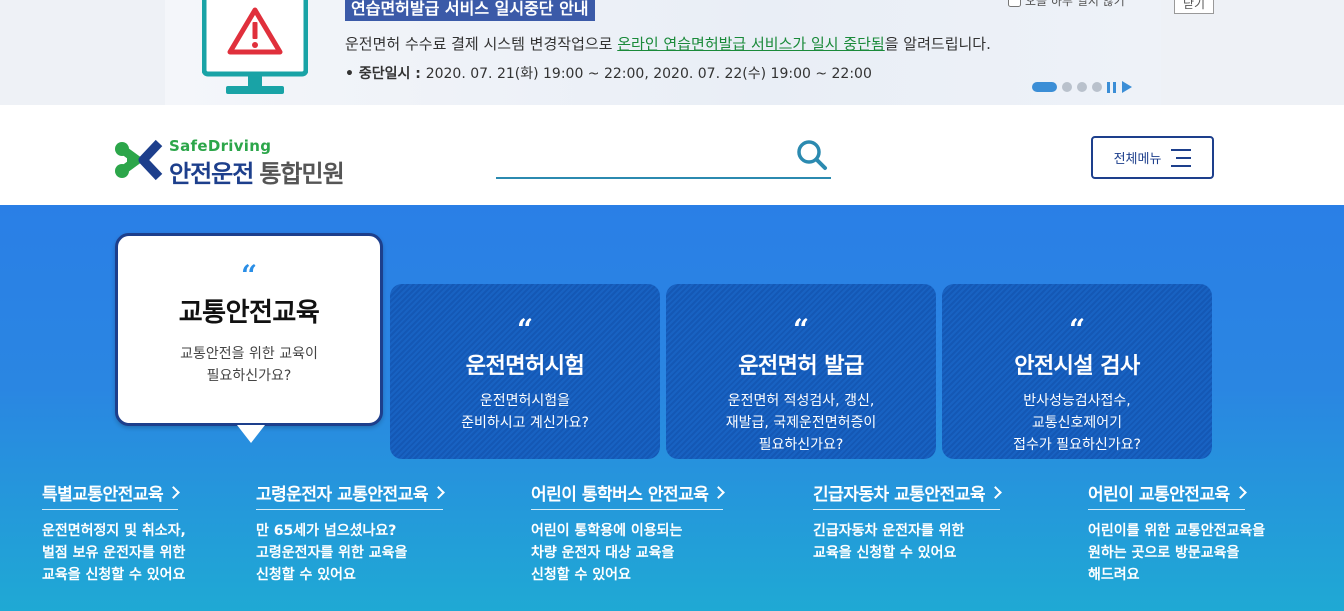  I want to click on all-menu-button: 전체메뉴, so click(1152, 157).